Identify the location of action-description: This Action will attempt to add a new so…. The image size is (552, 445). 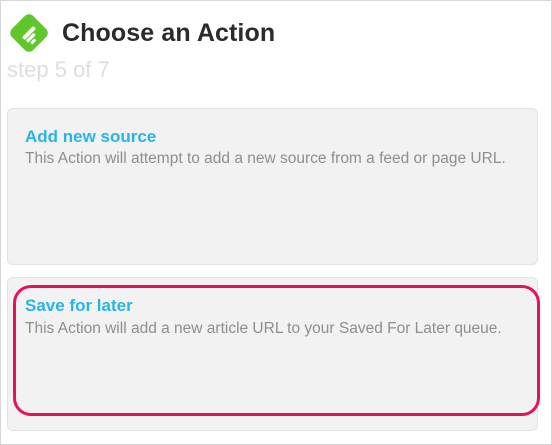
(265, 158).